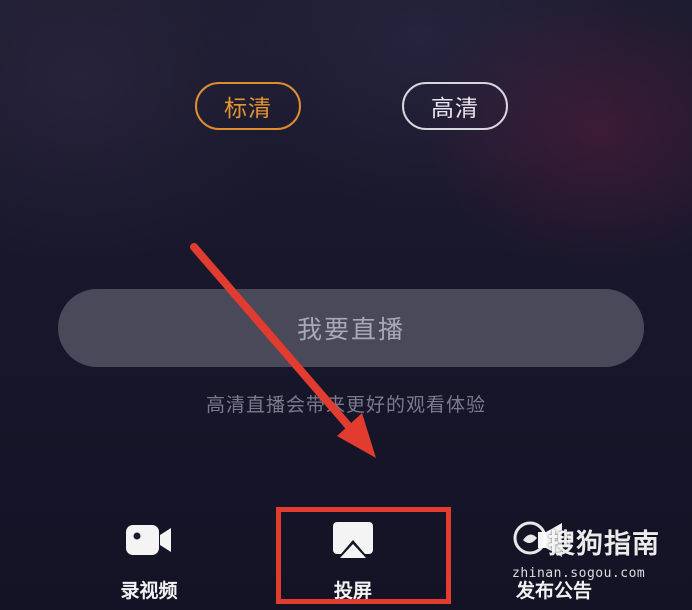 Image resolution: width=692 pixels, height=610 pixels. Describe the element at coordinates (149, 540) in the screenshot. I see `video-camera-icon` at that location.